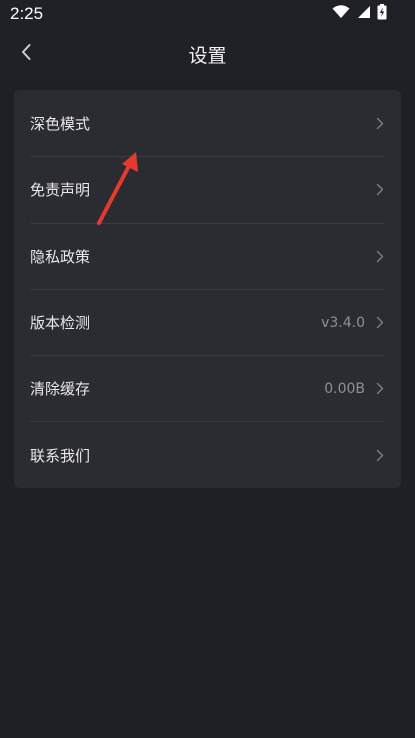  Describe the element at coordinates (207, 15) in the screenshot. I see `status-bar: 2:25` at that location.